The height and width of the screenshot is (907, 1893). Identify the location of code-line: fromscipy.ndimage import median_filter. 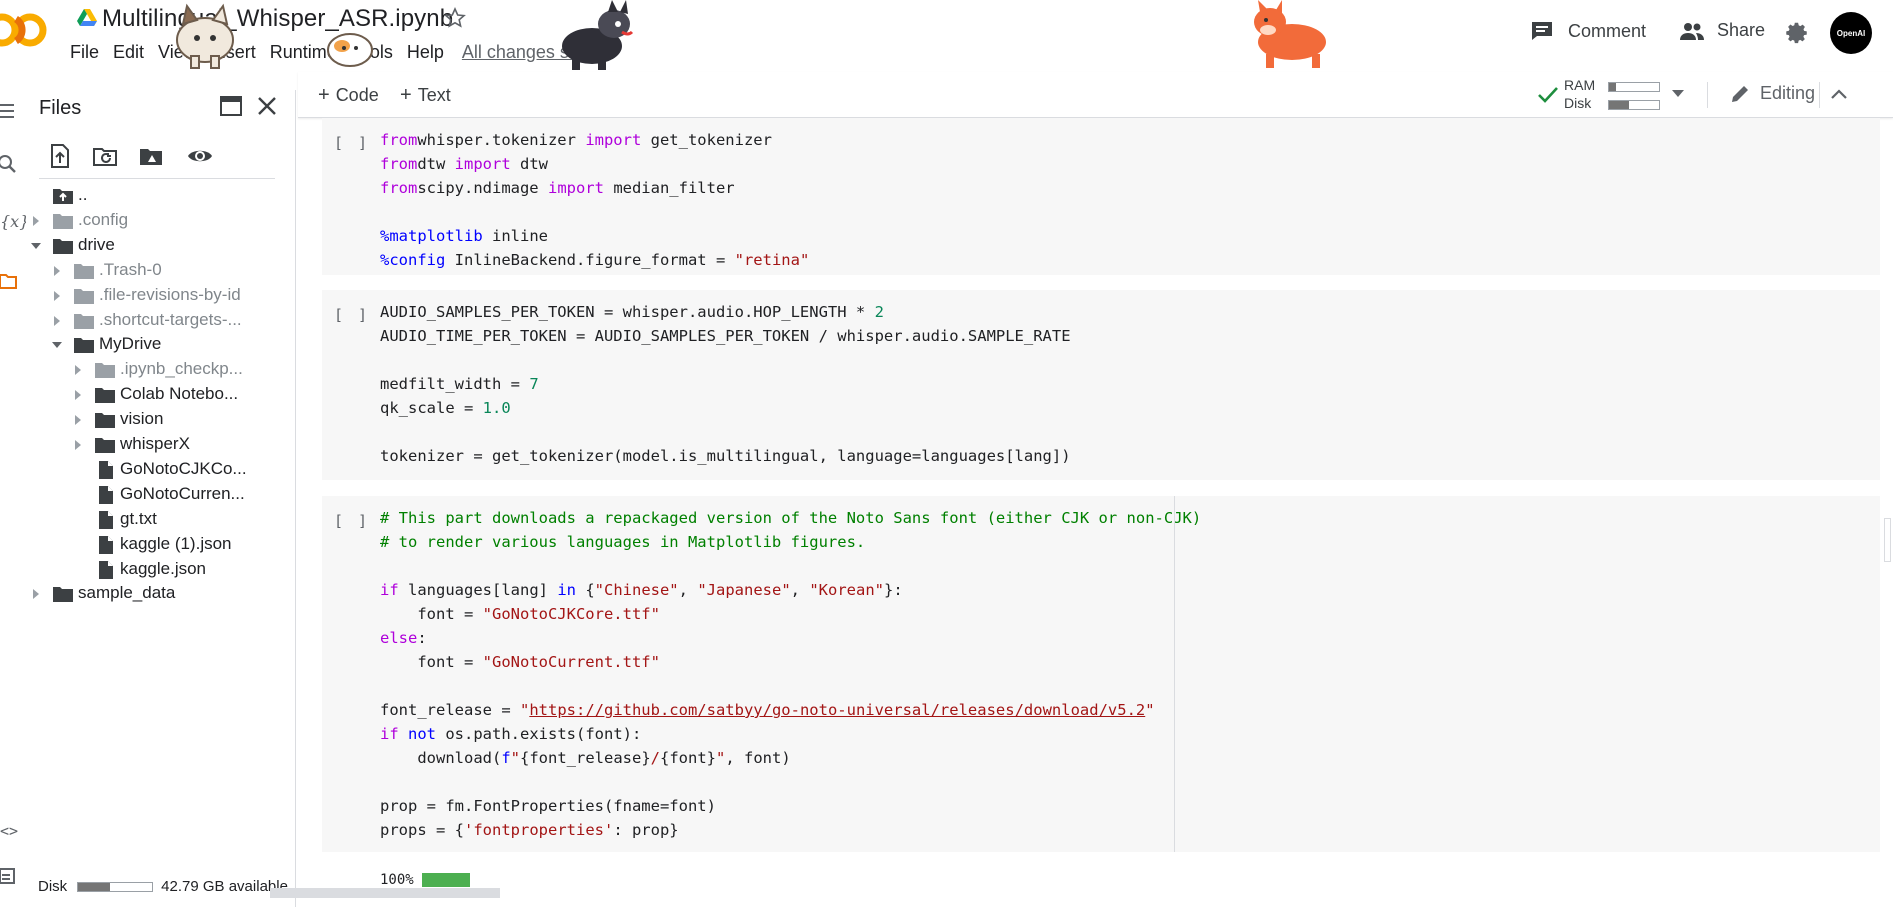
(594, 188).